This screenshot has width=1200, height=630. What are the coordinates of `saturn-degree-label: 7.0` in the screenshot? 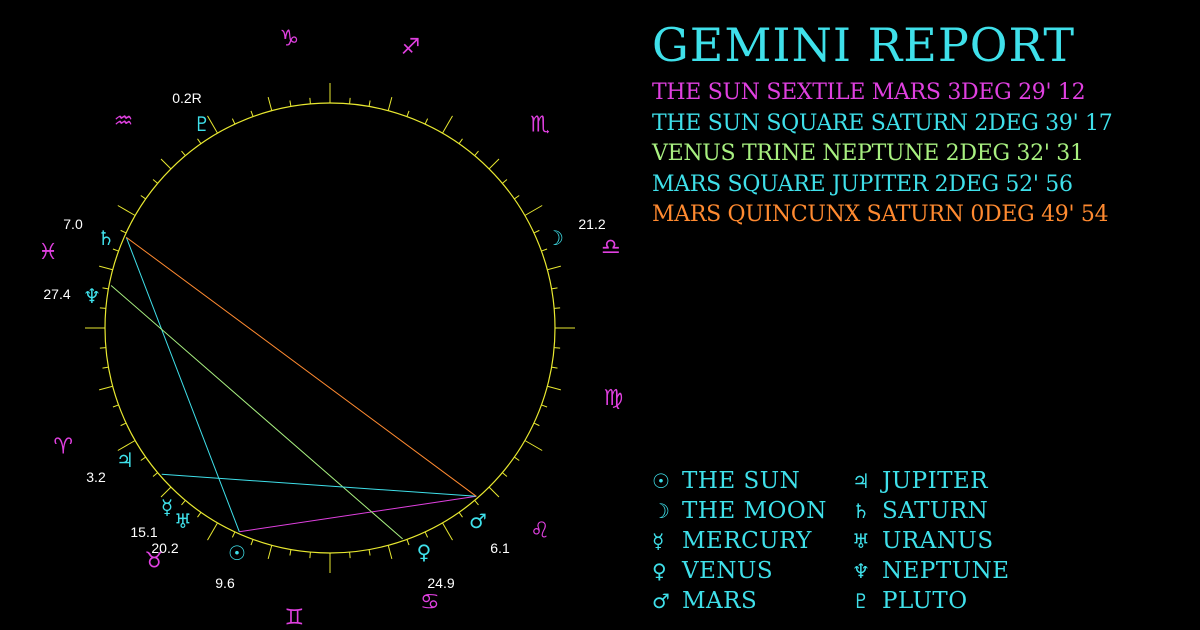 It's located at (73, 224).